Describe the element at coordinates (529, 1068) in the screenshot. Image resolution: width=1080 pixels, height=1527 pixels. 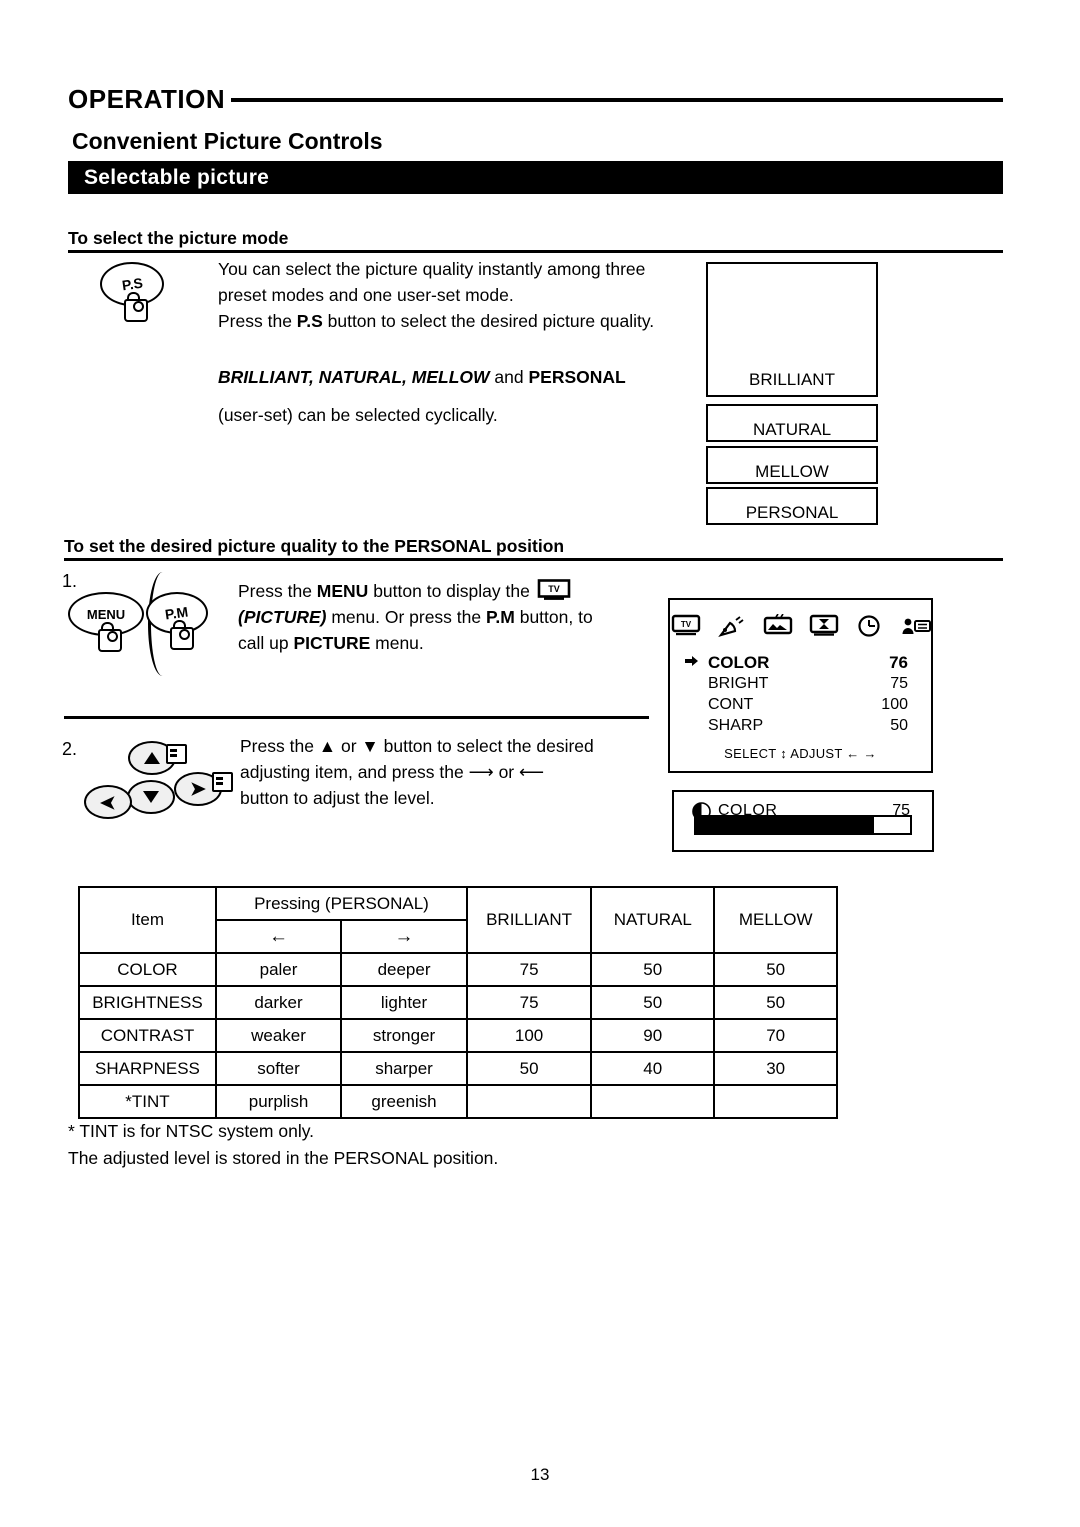
I see `cell-brilliant: 50` at that location.